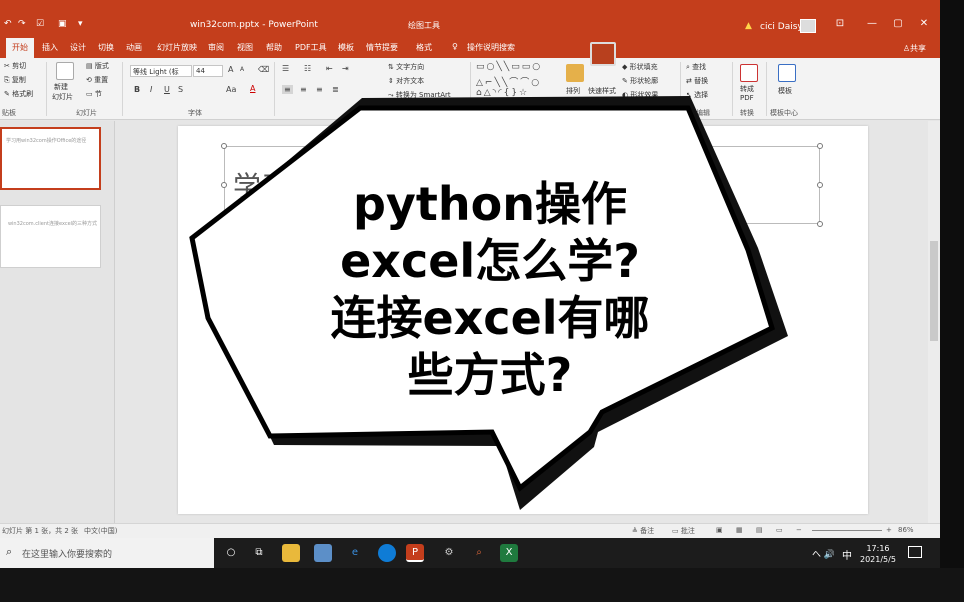 This screenshot has width=964, height=602. Describe the element at coordinates (231, 89) in the screenshot. I see `change-case-button: Aa` at that location.